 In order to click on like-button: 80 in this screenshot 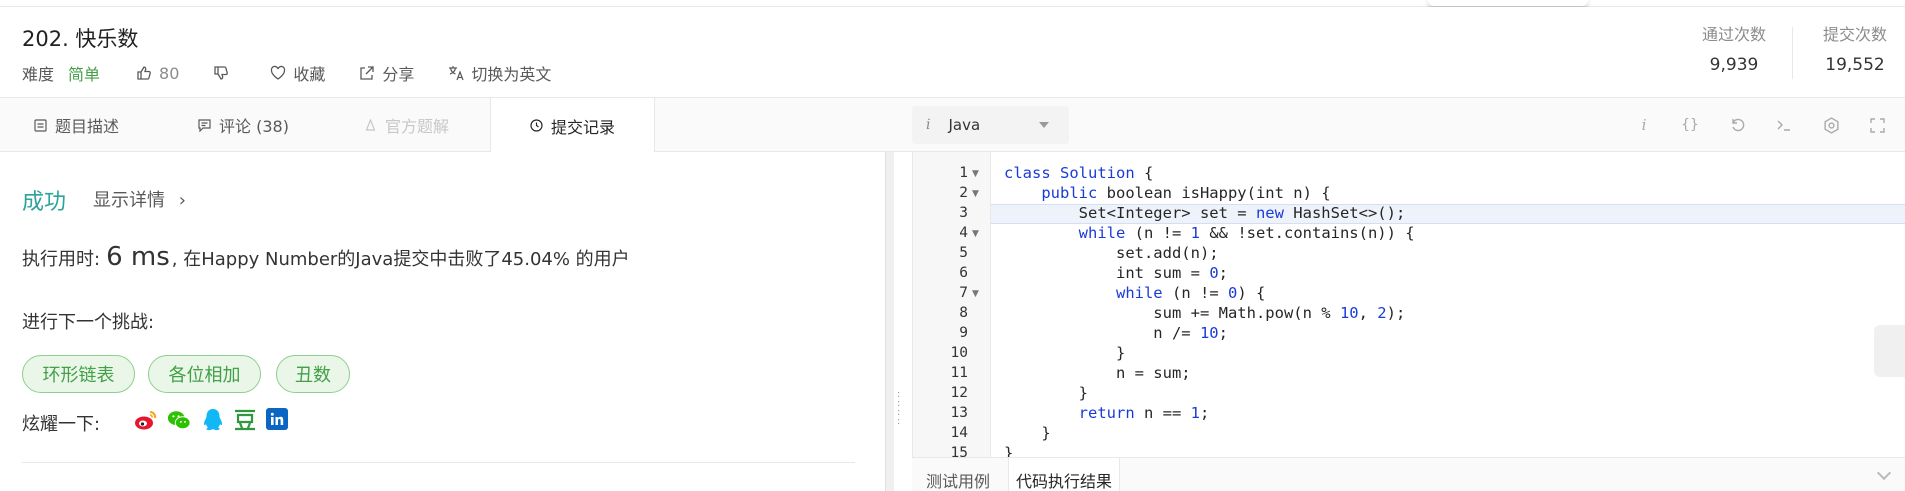, I will do `click(157, 73)`.